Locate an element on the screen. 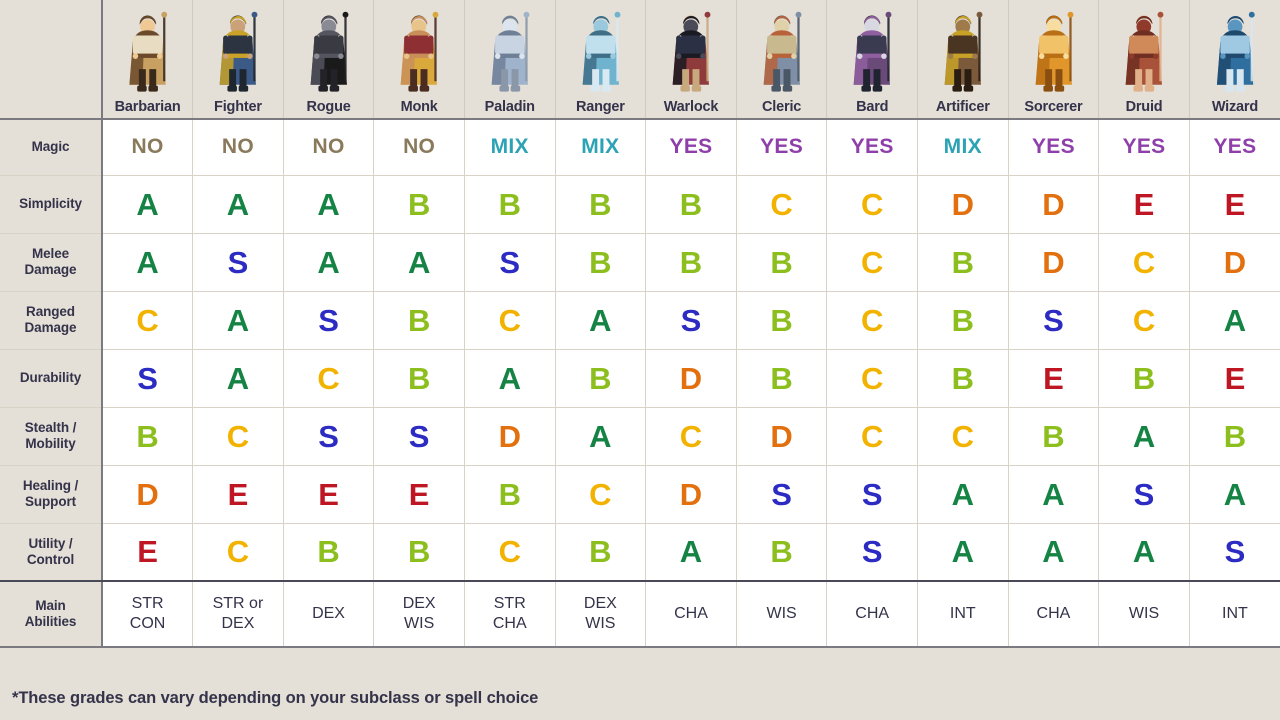 Image resolution: width=1280 pixels, height=720 pixels. cleric-portrait is located at coordinates (782, 51).